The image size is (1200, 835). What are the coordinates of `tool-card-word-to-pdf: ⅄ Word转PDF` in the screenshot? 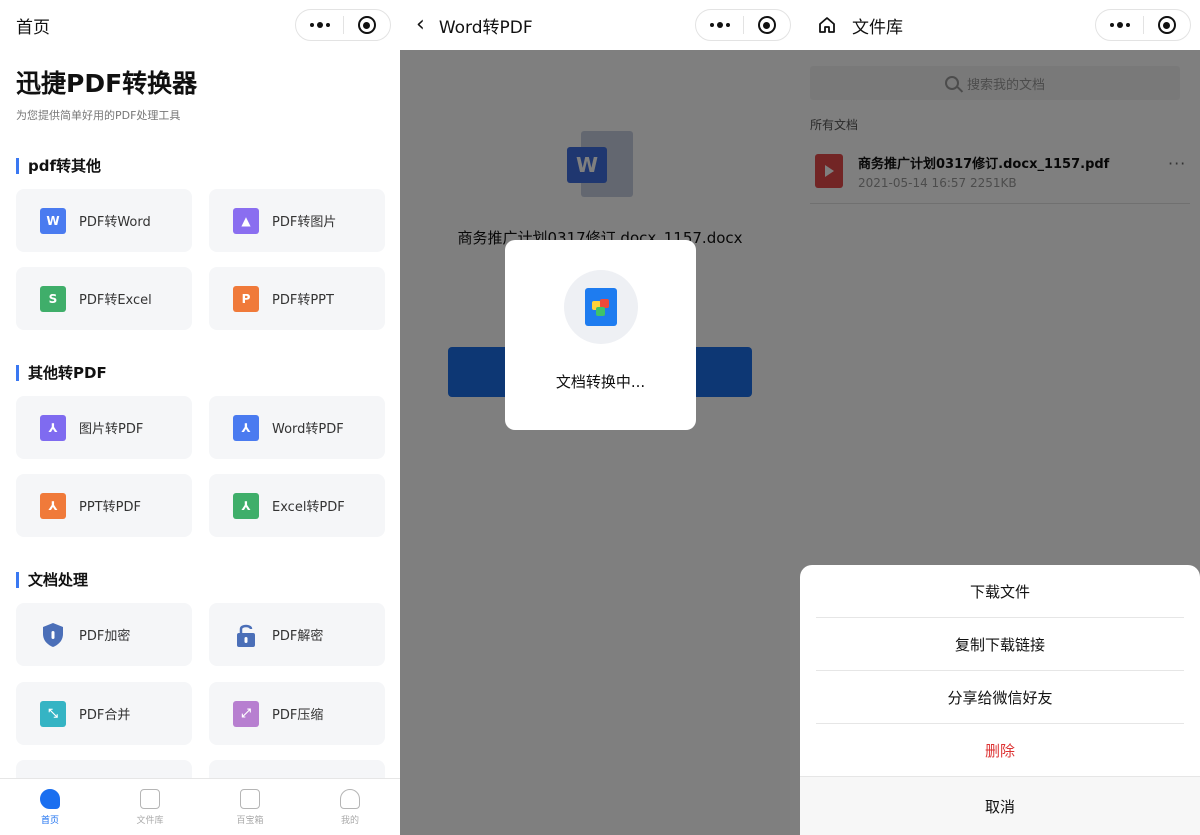 It's located at (297, 427).